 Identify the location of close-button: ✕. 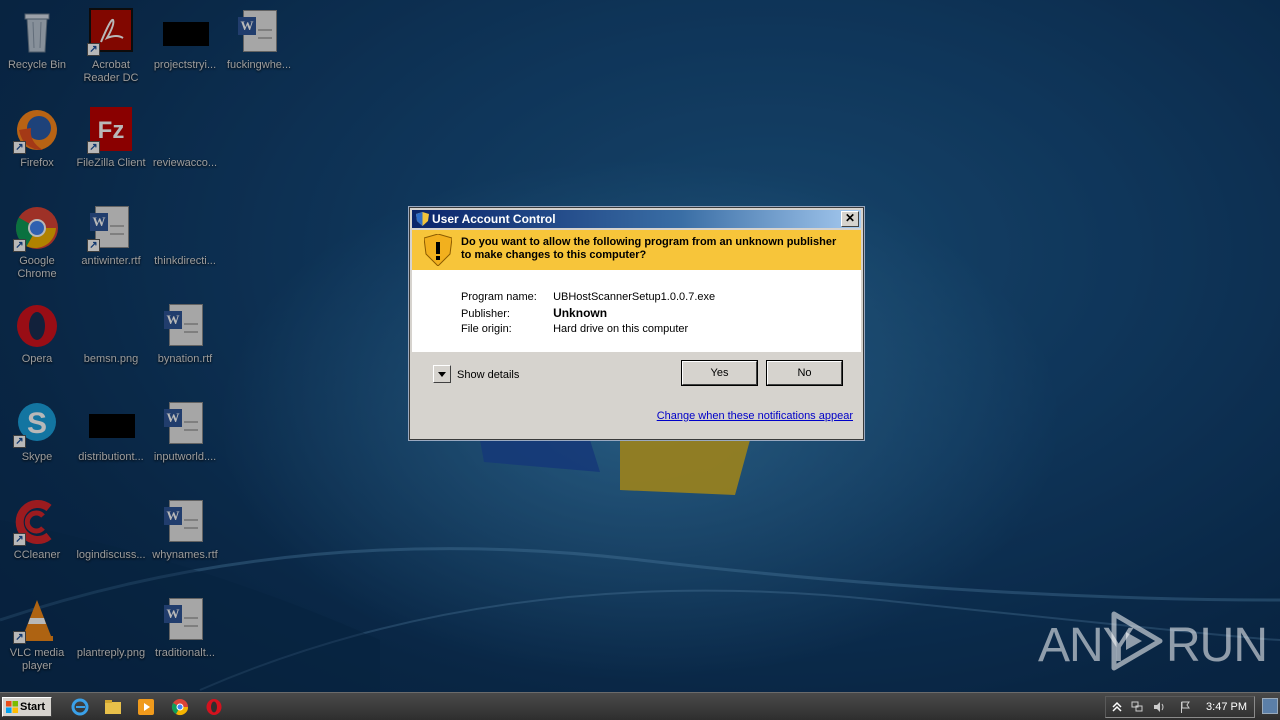
(850, 219).